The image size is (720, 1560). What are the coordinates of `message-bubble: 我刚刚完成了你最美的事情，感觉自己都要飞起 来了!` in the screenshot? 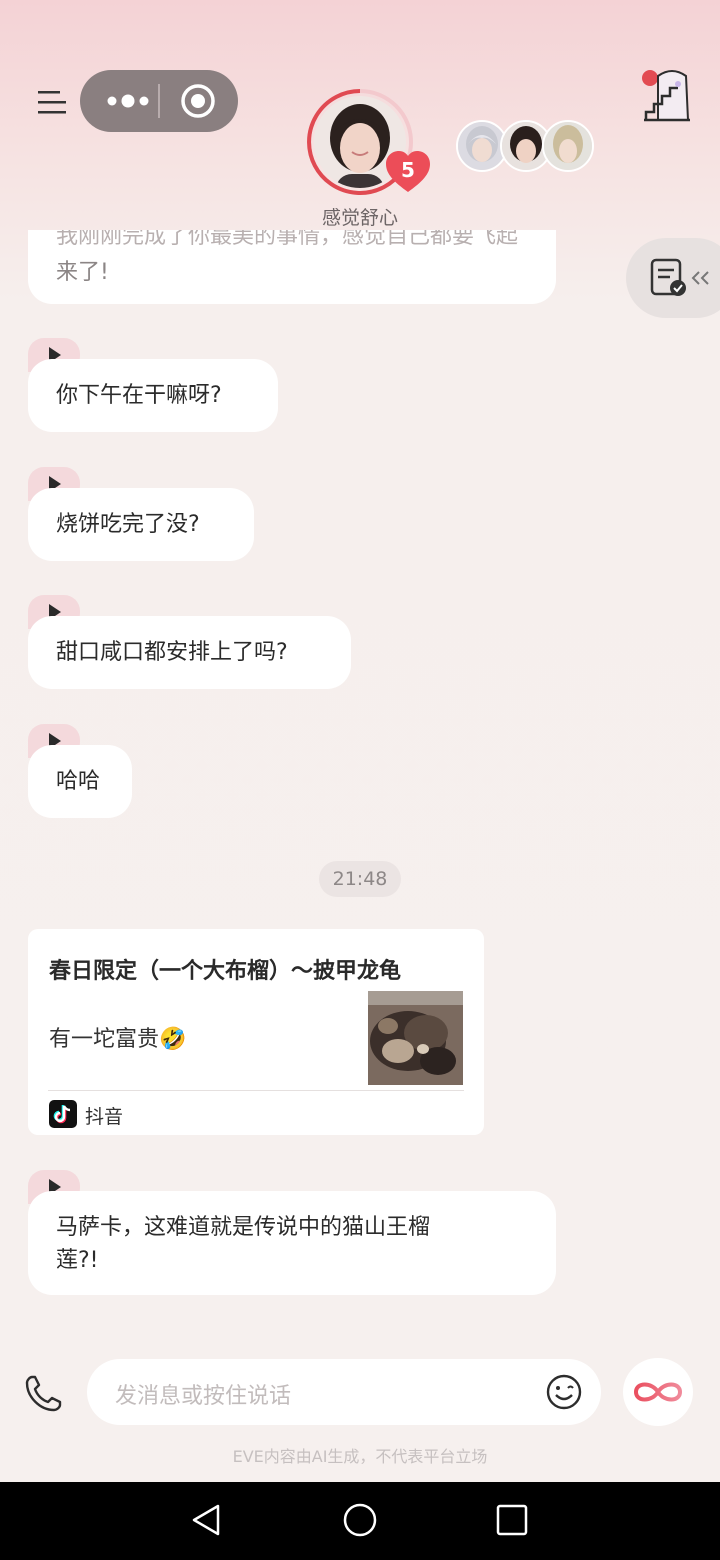 It's located at (292, 267).